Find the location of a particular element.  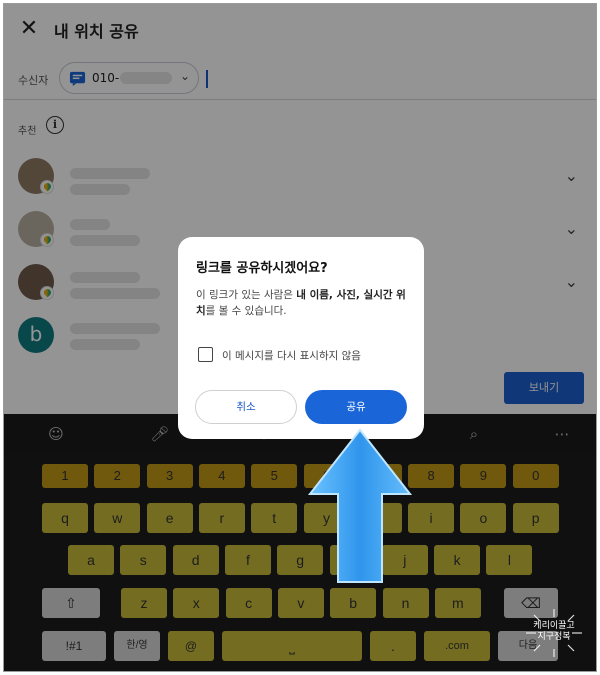

dont-show-again-label: 이 메시지를 다시 표시하지 않음 is located at coordinates (291, 355).